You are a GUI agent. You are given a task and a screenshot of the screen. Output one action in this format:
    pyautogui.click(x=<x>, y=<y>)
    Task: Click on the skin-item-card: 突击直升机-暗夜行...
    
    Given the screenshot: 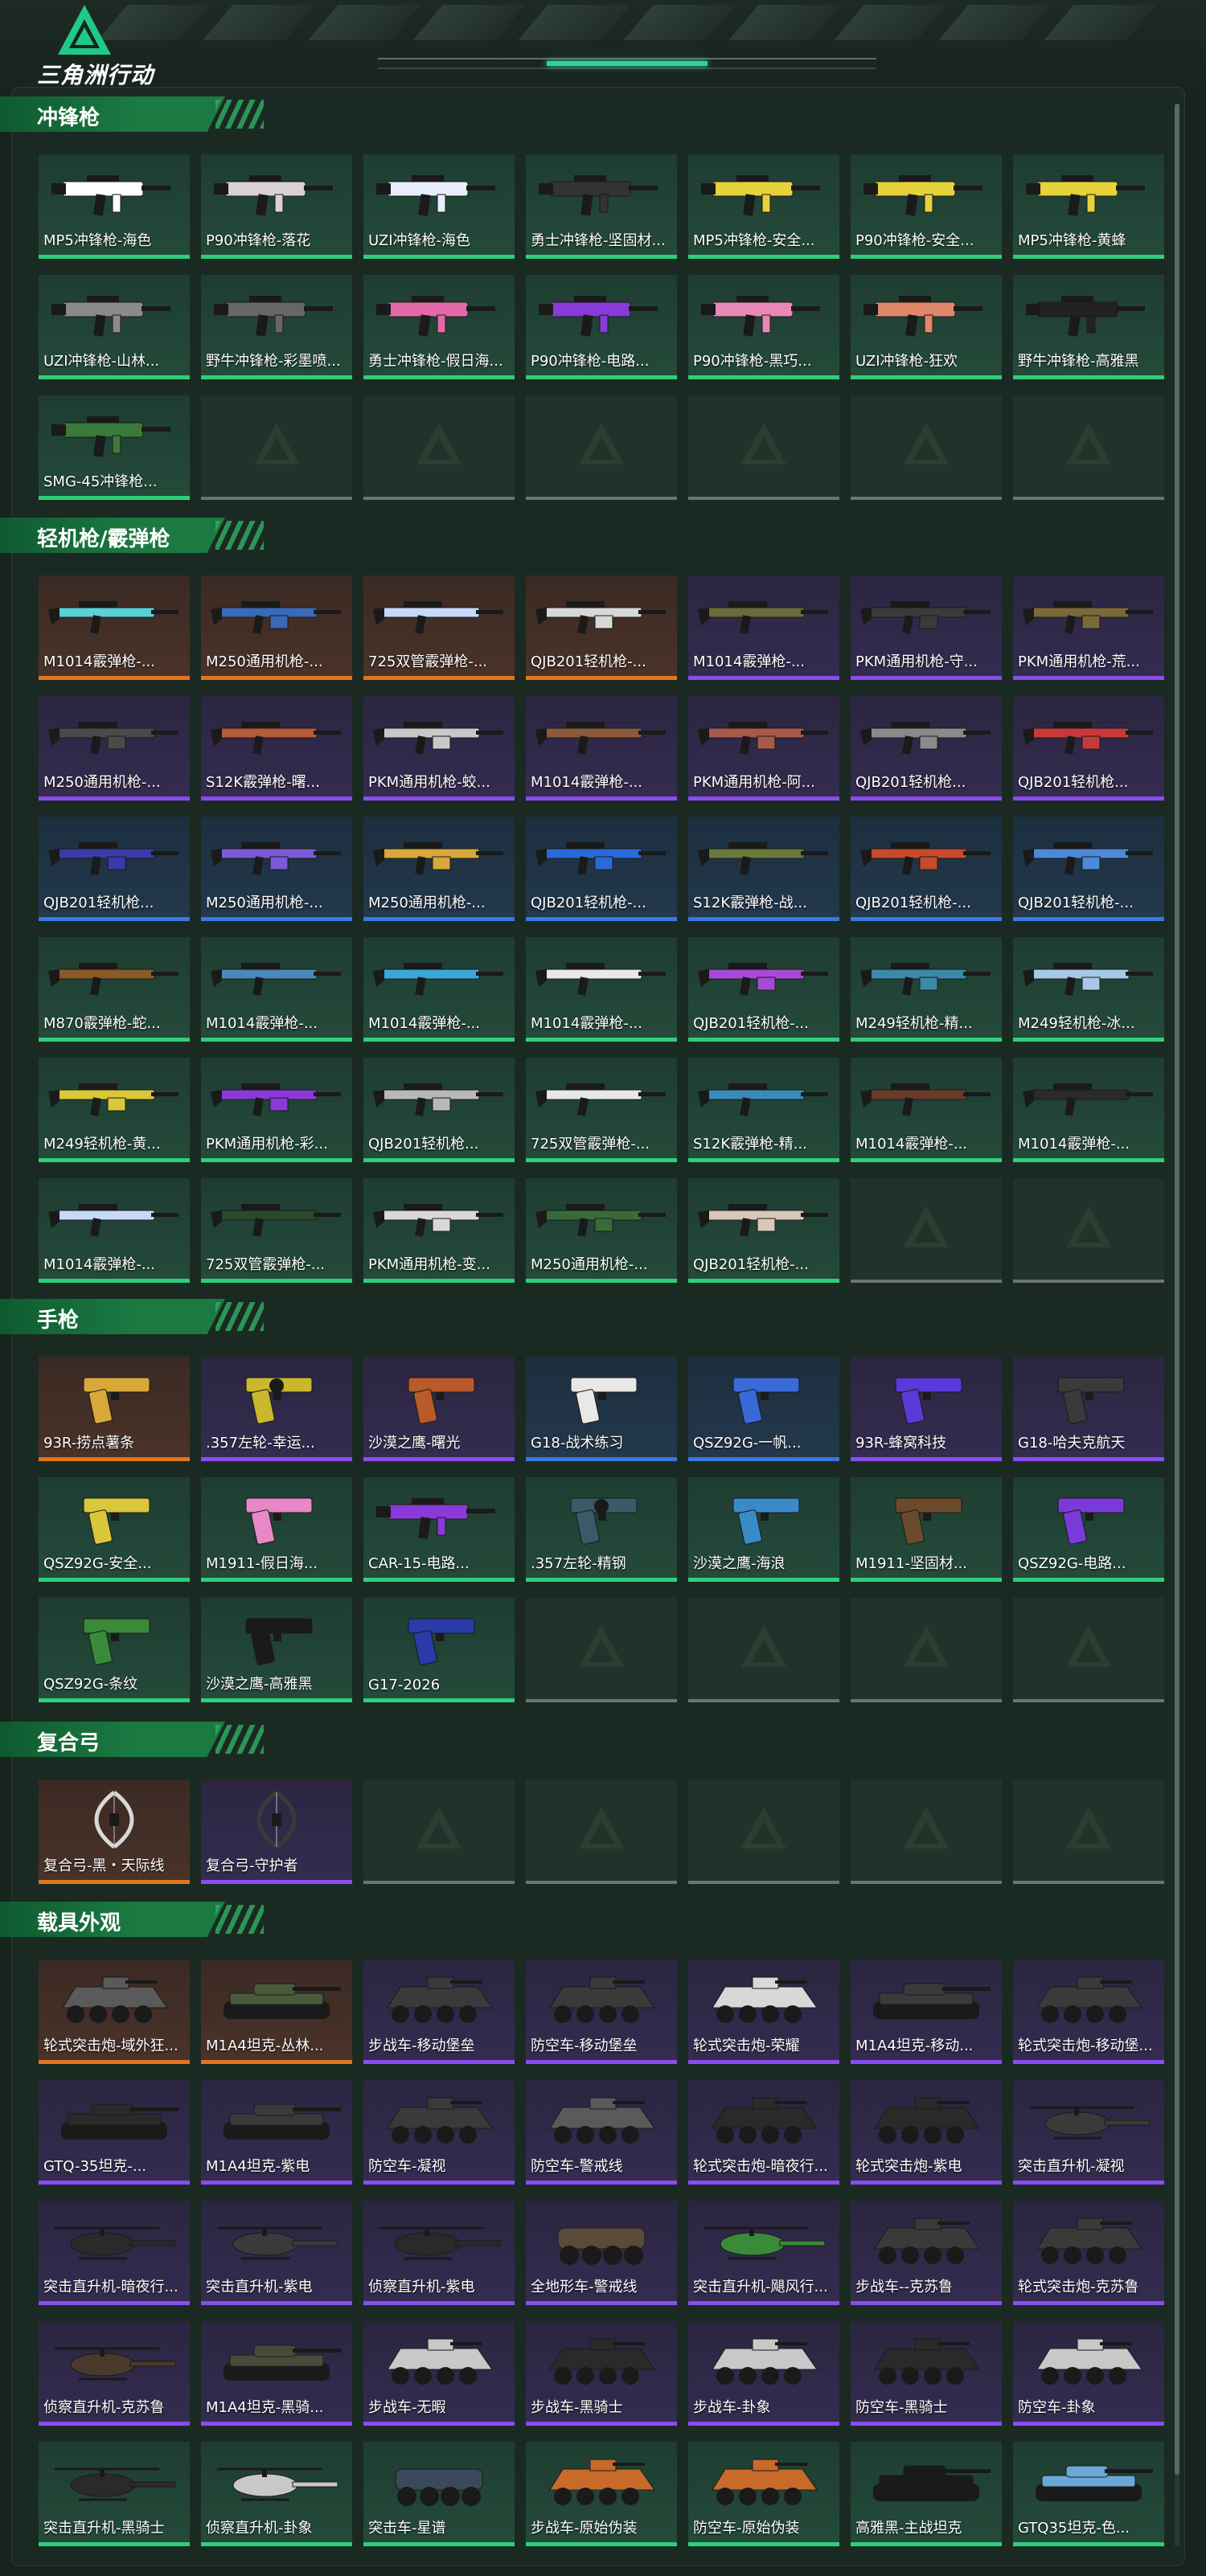 What is the action you would take?
    pyautogui.click(x=114, y=2253)
    